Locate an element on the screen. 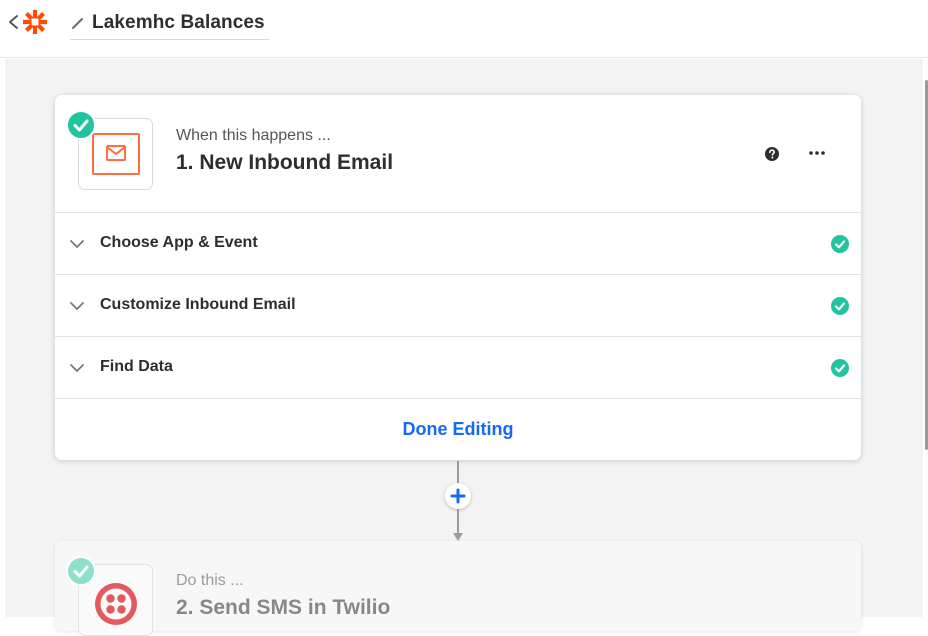  section-label: Choose App & Event is located at coordinates (179, 242).